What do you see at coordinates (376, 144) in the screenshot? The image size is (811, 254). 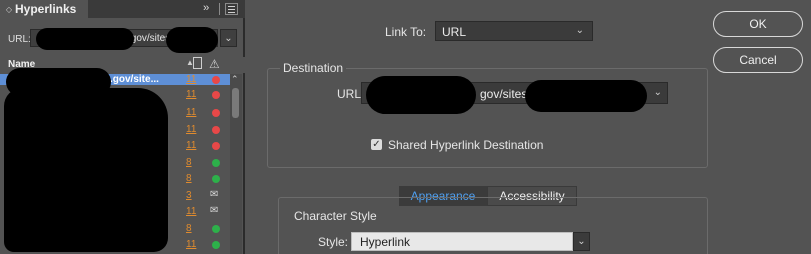 I see `shared-destination-checkbox: ✓` at bounding box center [376, 144].